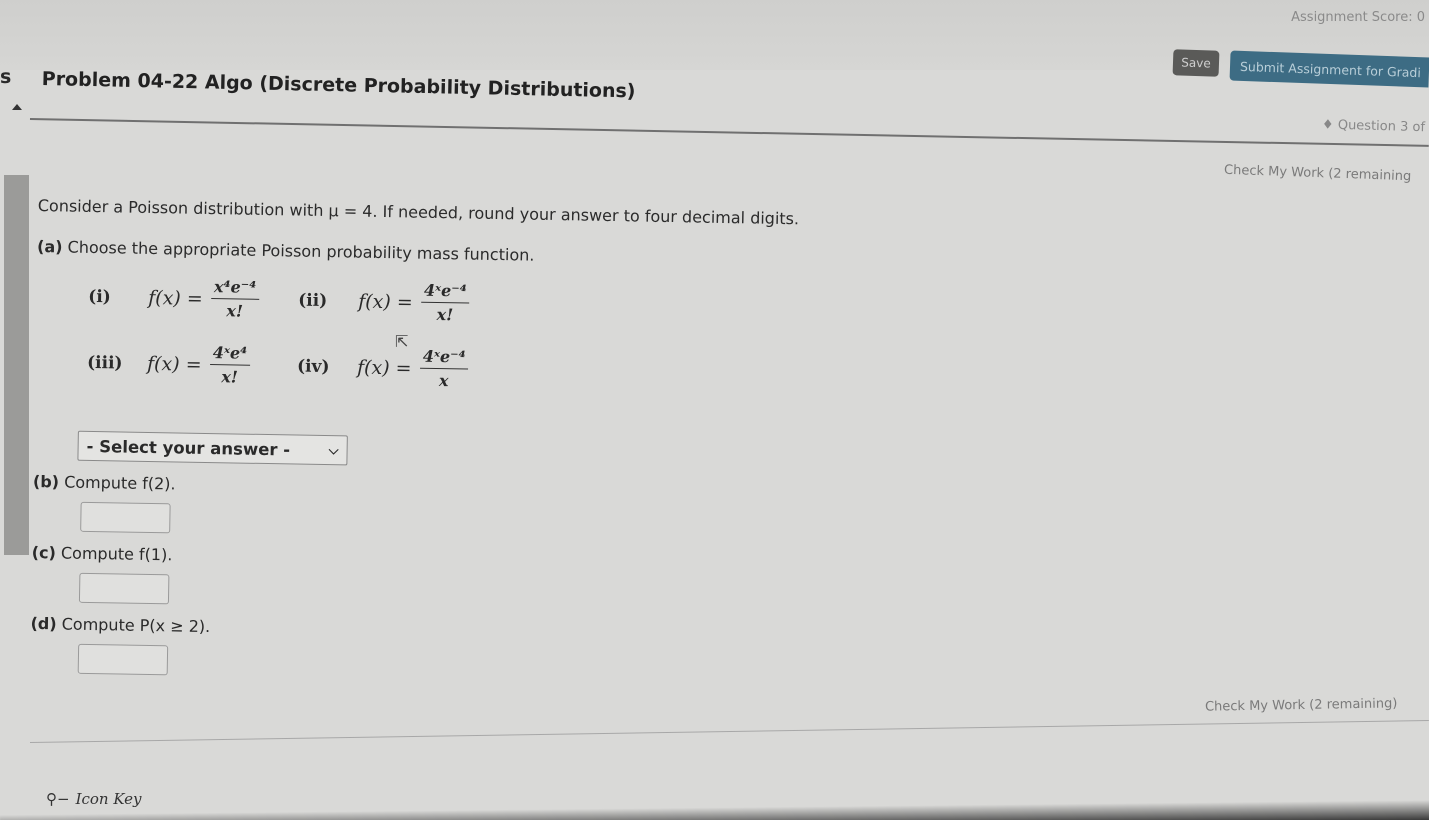 The height and width of the screenshot is (820, 1429). What do you see at coordinates (729, 731) in the screenshot?
I see `footer-divider` at bounding box center [729, 731].